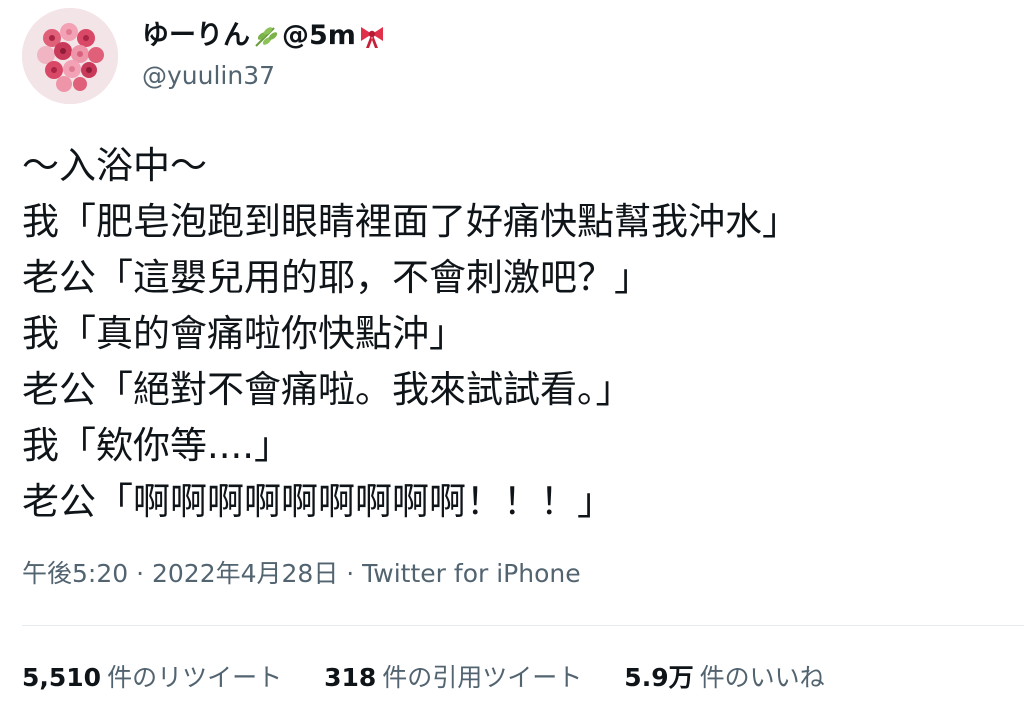 The image size is (1024, 715). I want to click on avatar, so click(70, 56).